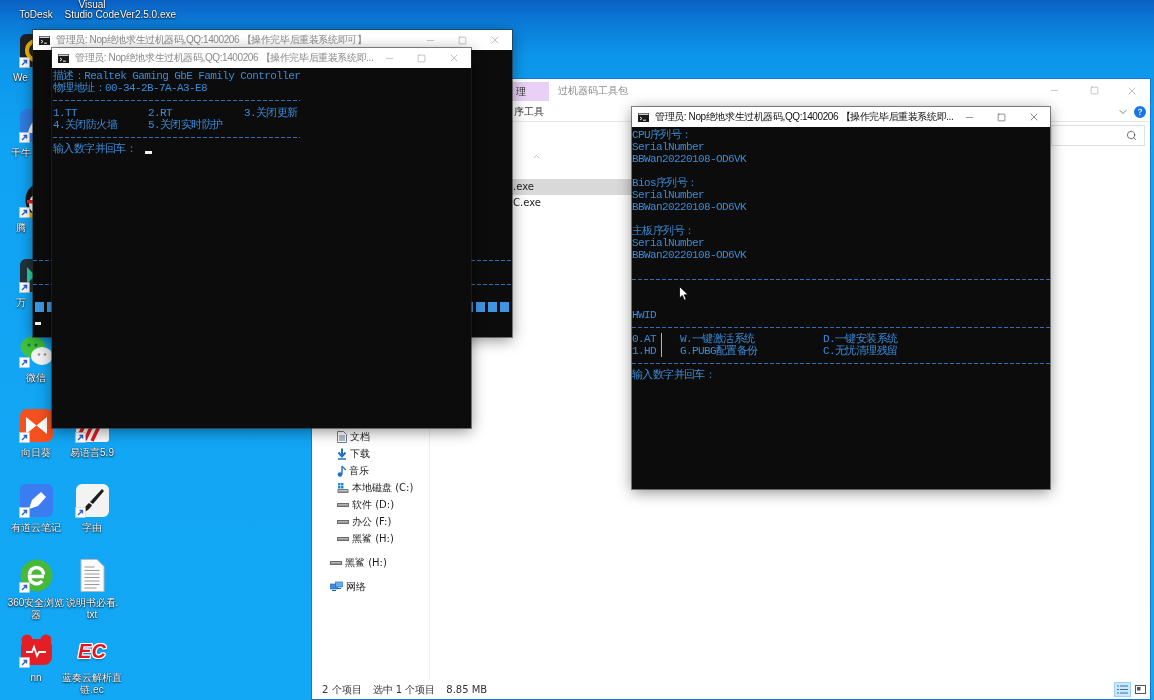  What do you see at coordinates (684, 293) in the screenshot?
I see `mouse-pointer-icon` at bounding box center [684, 293].